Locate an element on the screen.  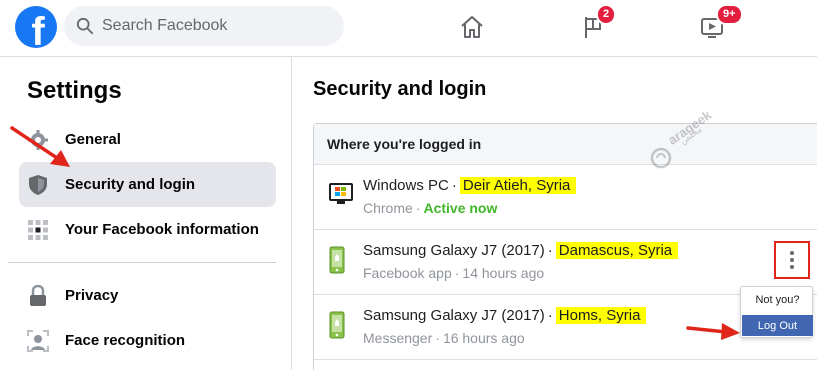
search-box is located at coordinates (204, 26).